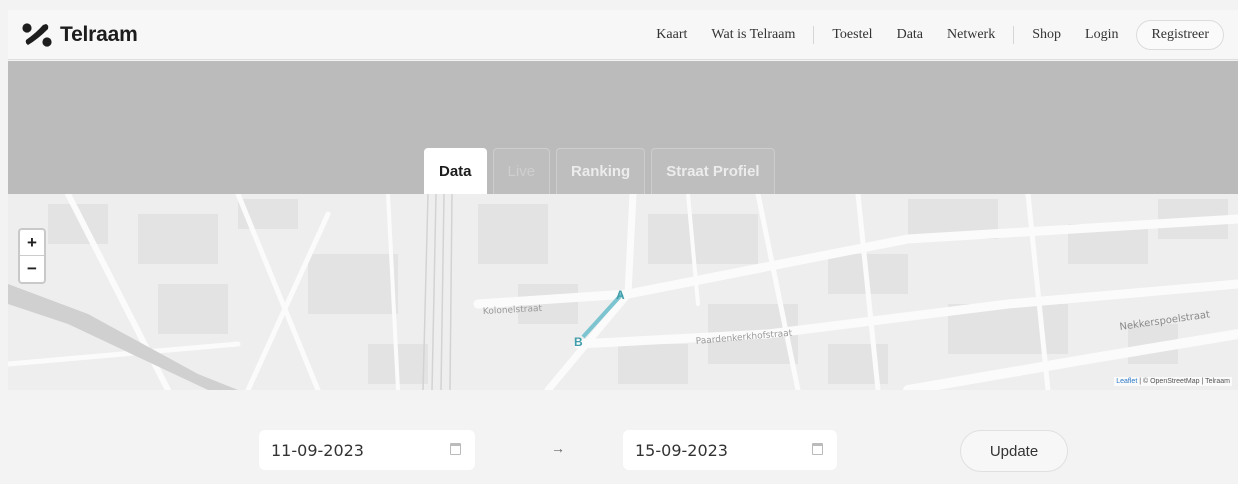  I want to click on brand-name: Telraam, so click(99, 34).